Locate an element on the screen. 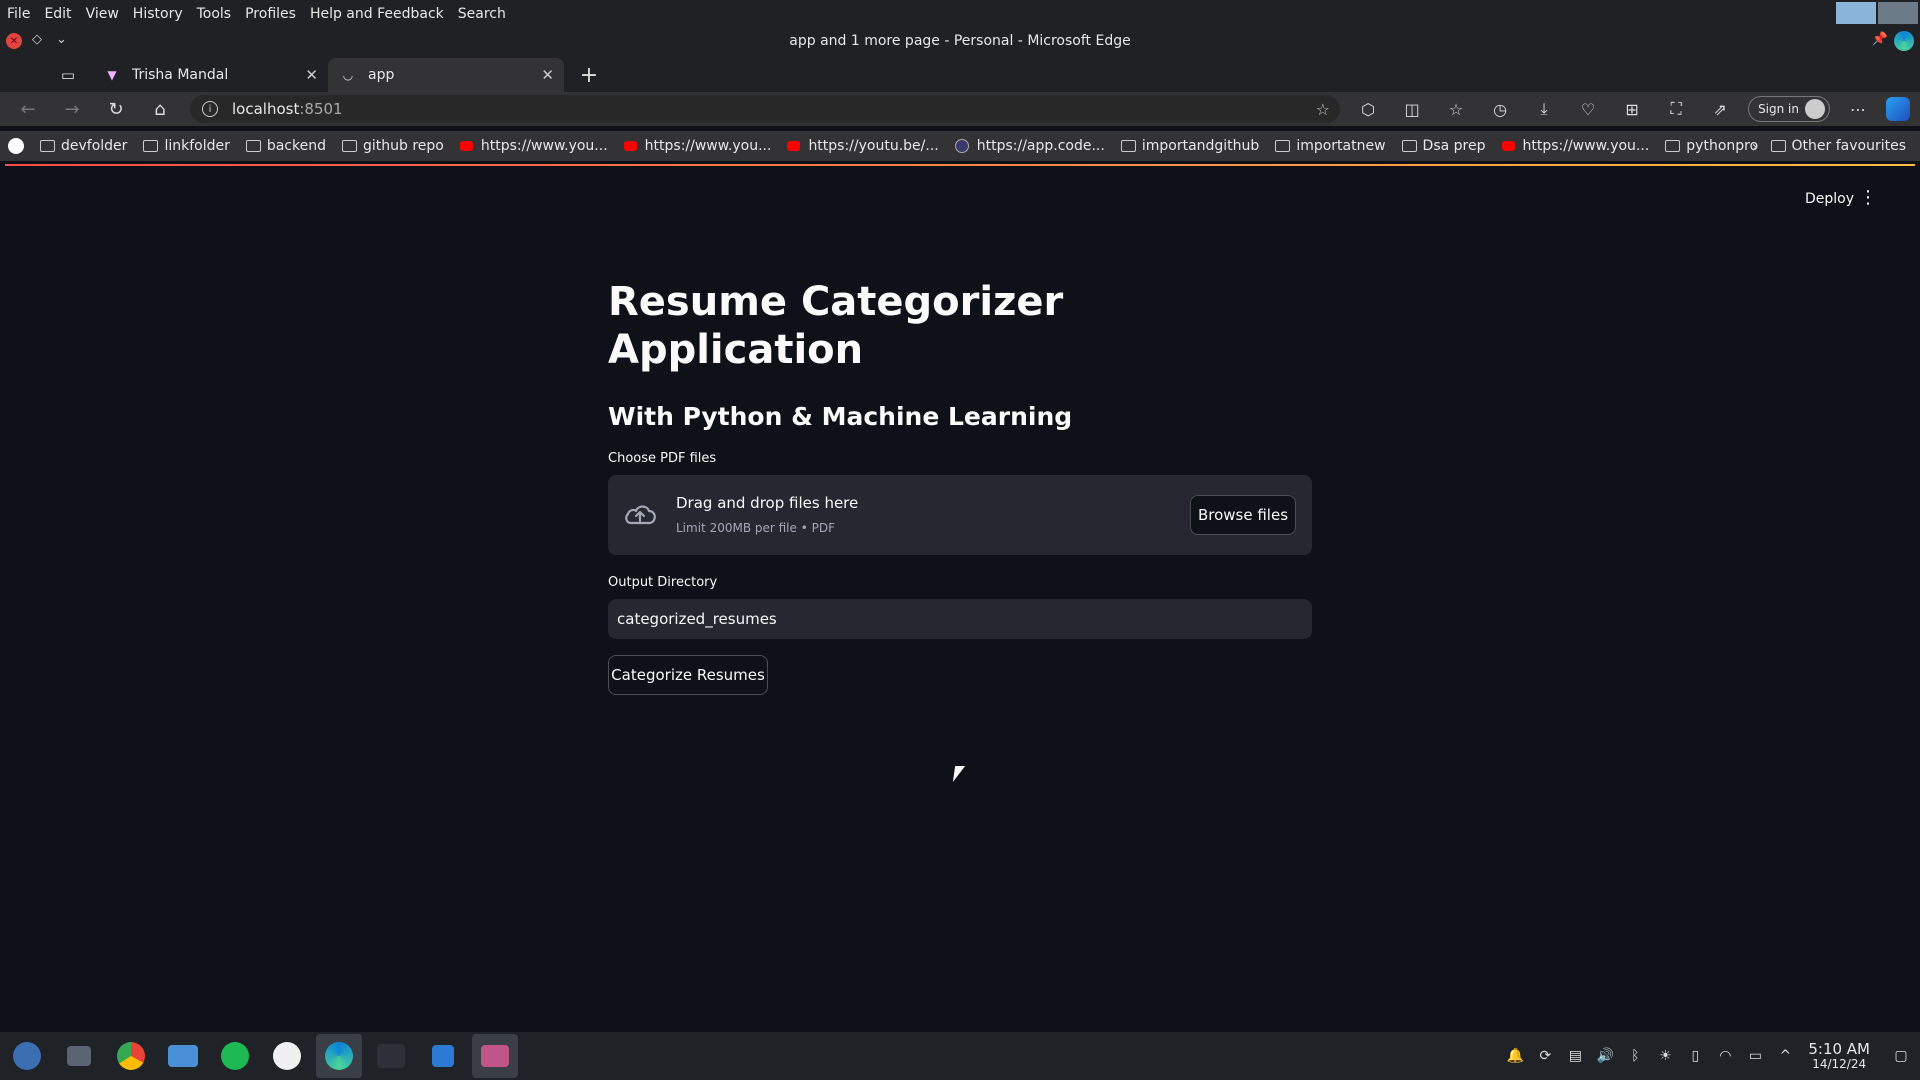  clock-time: 5:10 AM is located at coordinates (1839, 1048).